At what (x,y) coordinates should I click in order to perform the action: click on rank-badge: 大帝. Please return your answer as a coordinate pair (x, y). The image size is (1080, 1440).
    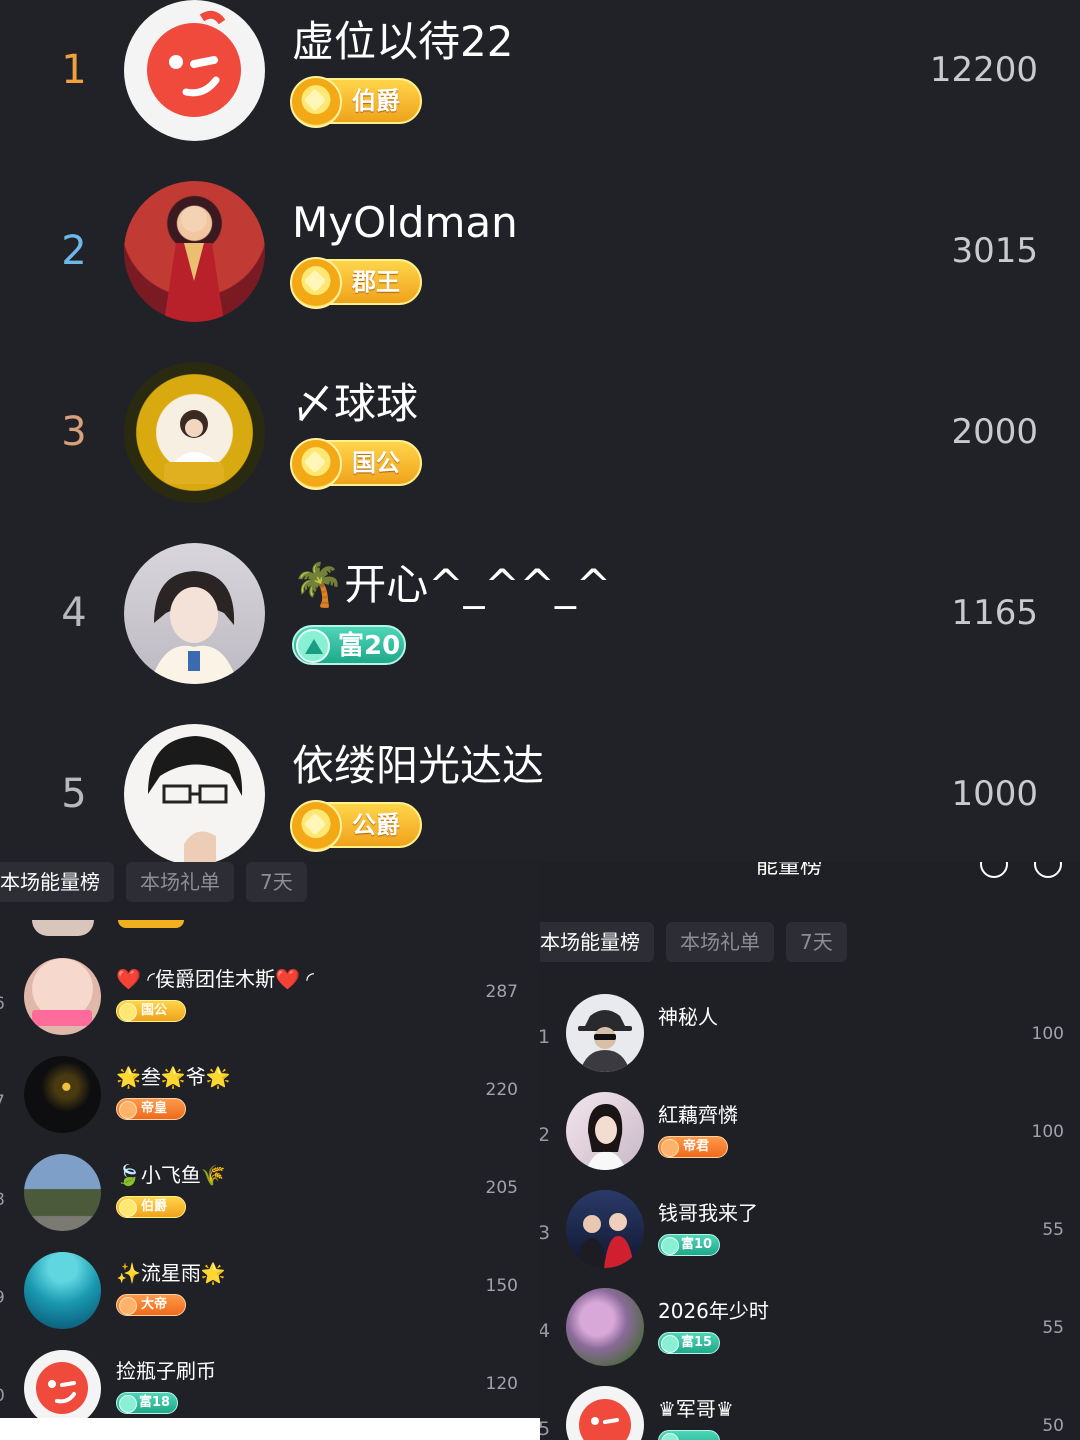
    Looking at the image, I should click on (151, 1307).